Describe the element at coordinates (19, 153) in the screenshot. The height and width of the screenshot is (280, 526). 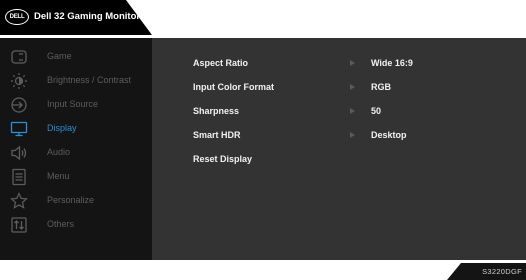
I see `audio-icon` at that location.